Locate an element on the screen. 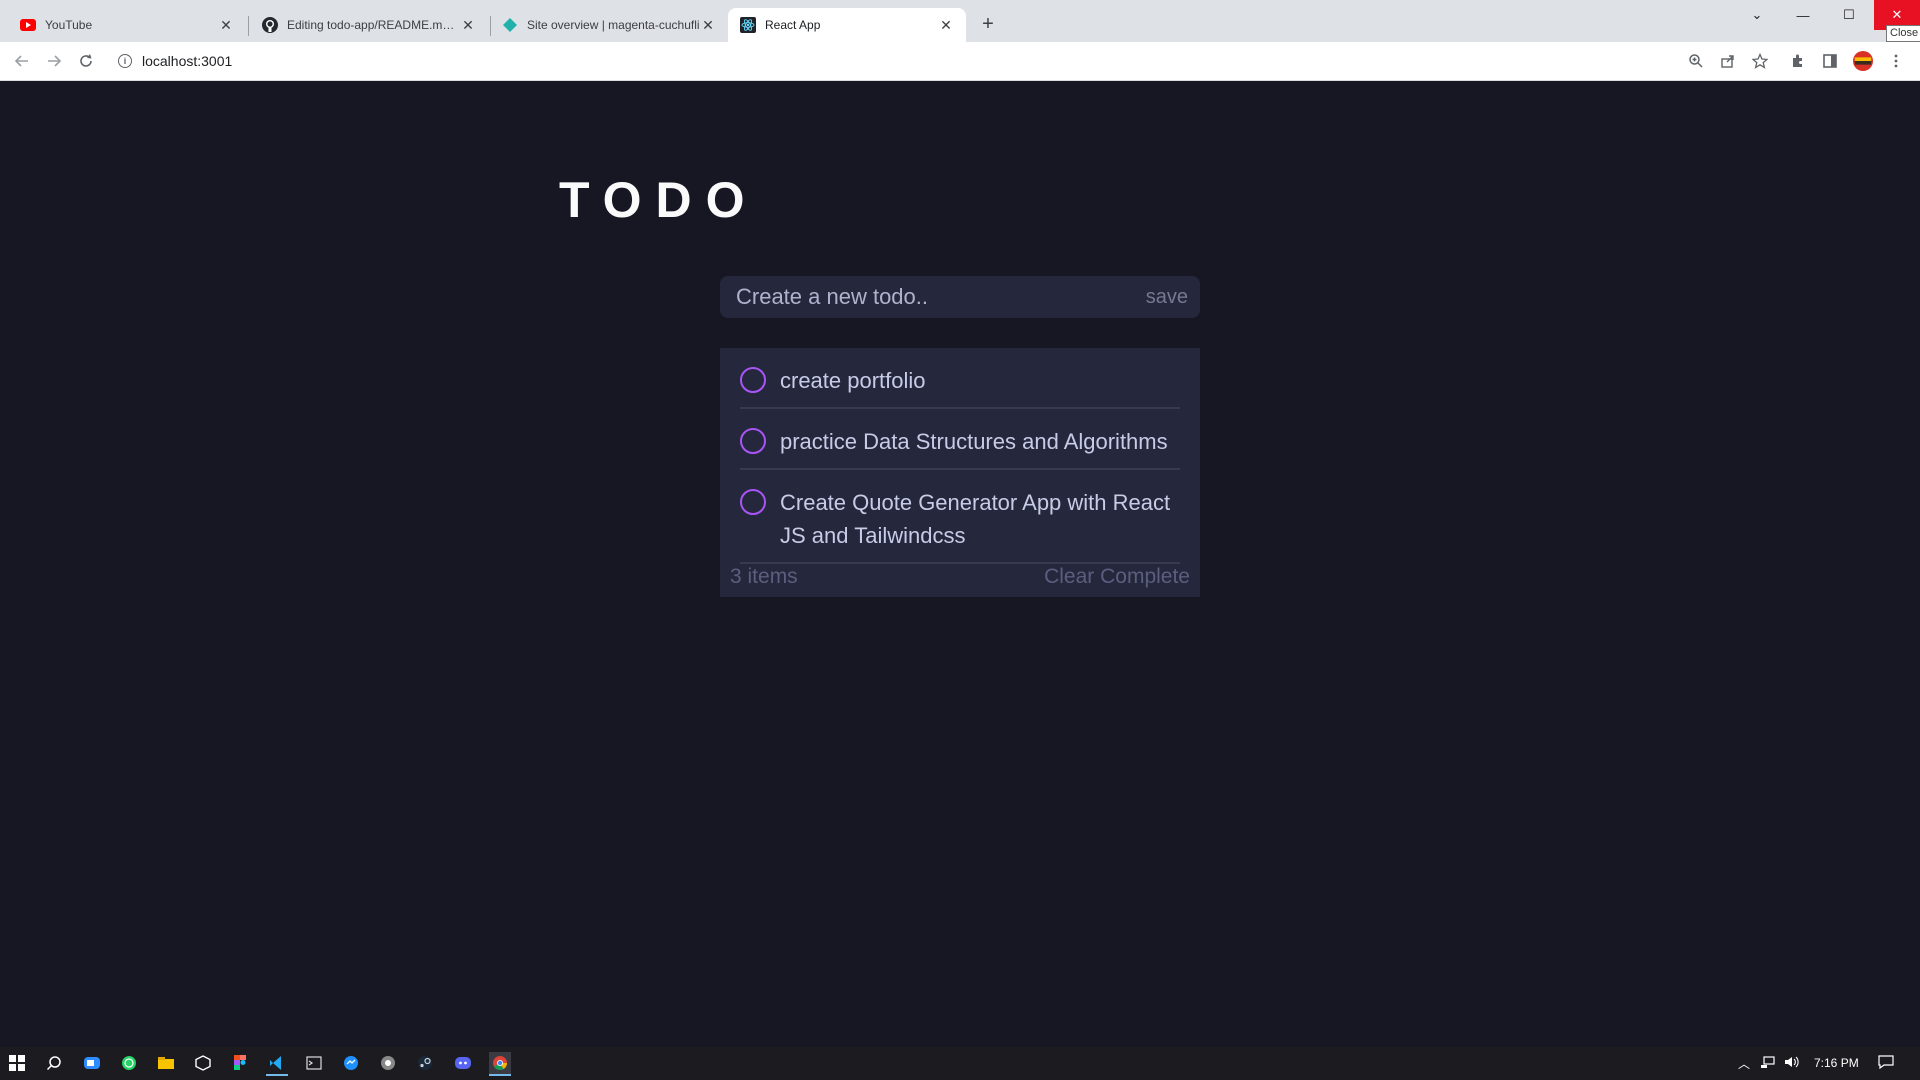  close-tooltip: Close is located at coordinates (1903, 33).